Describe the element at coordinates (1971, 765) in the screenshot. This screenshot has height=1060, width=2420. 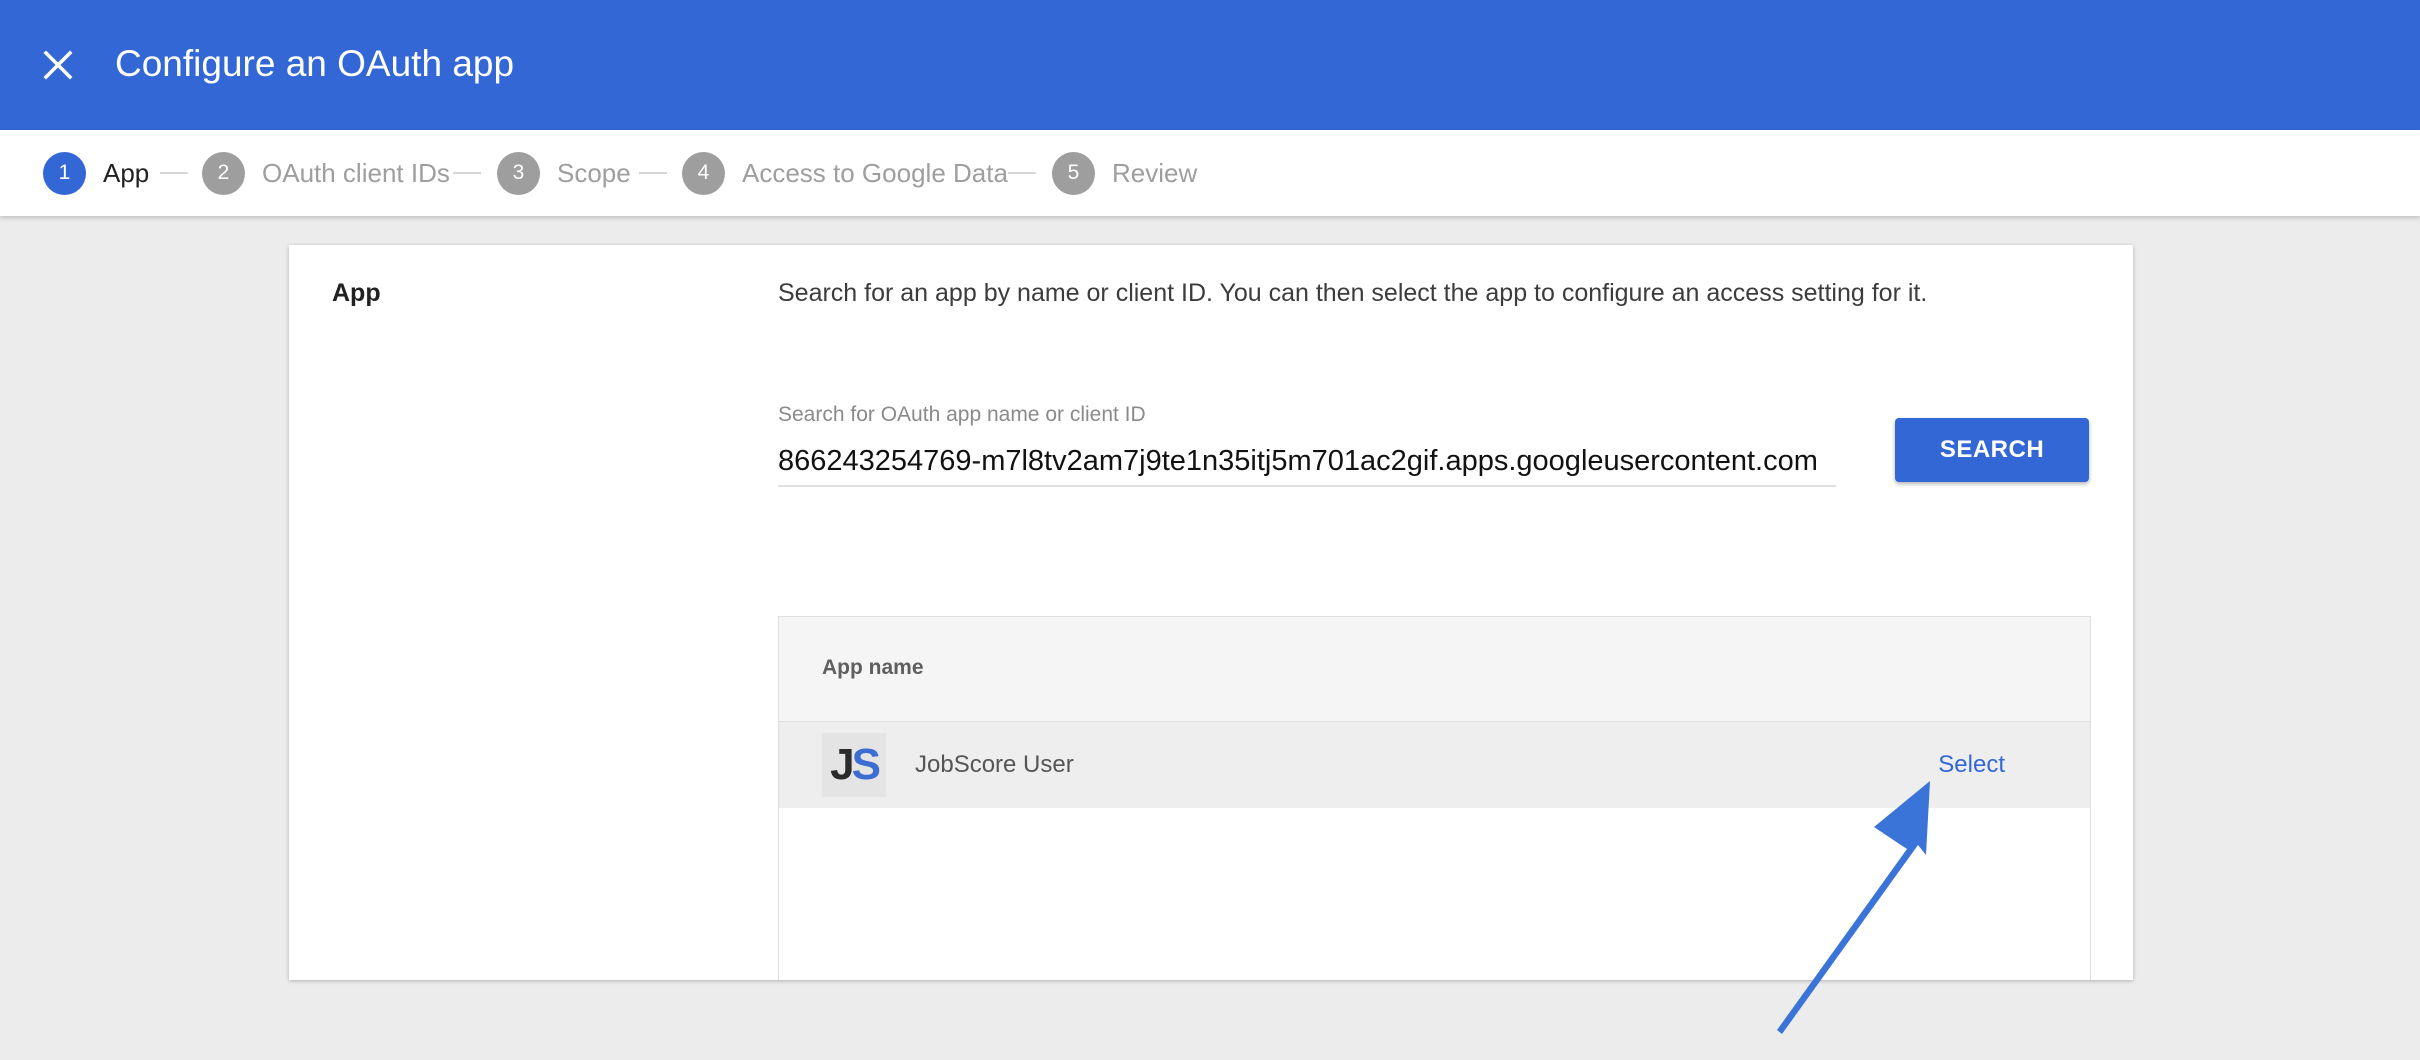
I see `select-link: Select` at that location.